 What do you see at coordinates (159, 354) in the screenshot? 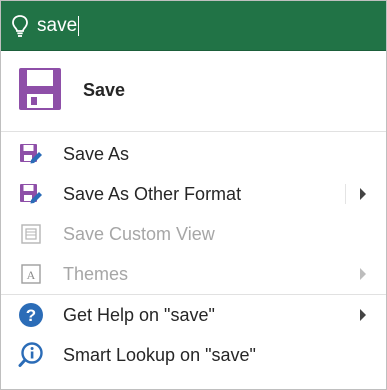
I see `menu-item-label: Smart Lookup on "save"` at bounding box center [159, 354].